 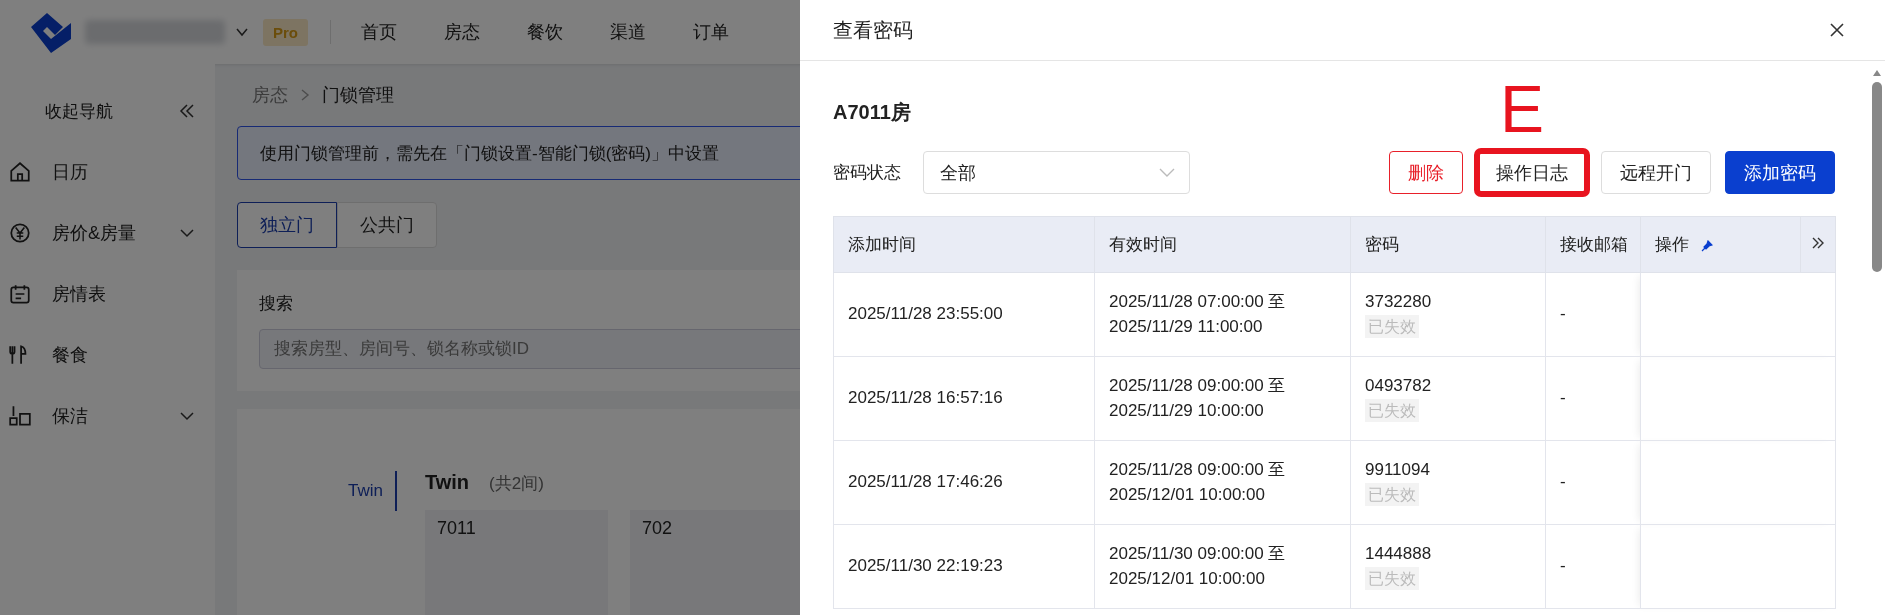 I want to click on column-header: 添加时间, so click(x=964, y=244).